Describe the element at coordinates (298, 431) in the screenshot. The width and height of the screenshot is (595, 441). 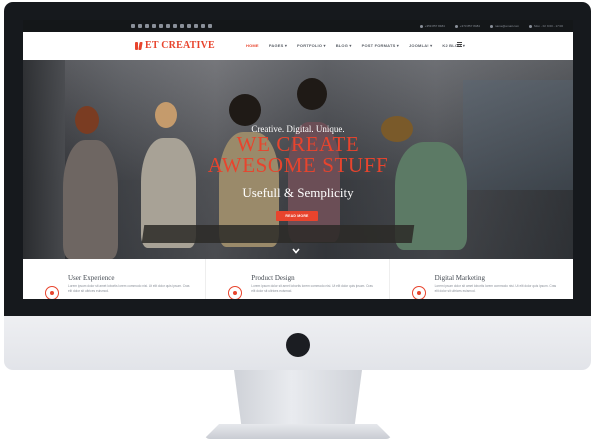
I see `monitor-stand-base` at that location.